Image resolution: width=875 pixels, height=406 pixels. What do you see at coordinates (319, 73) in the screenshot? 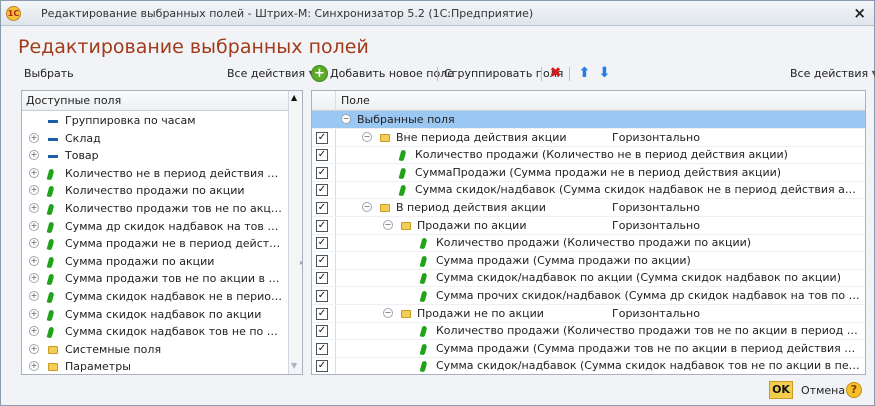
I see `add-field-icon: +` at bounding box center [319, 73].